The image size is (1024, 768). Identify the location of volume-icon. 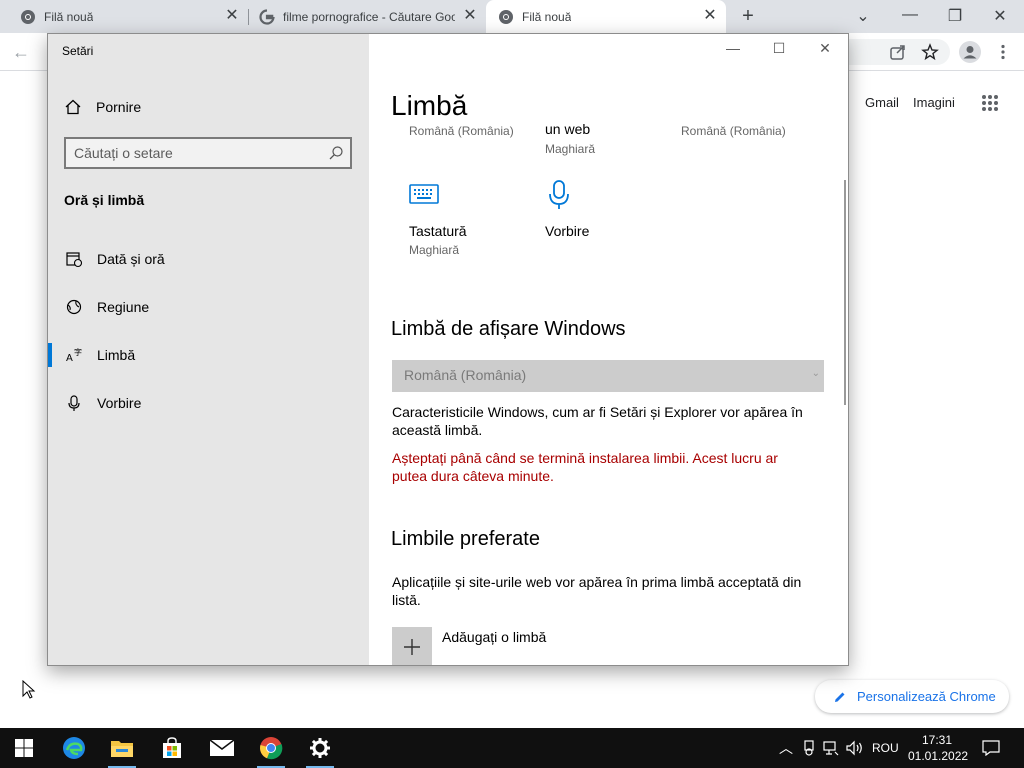
(855, 748).